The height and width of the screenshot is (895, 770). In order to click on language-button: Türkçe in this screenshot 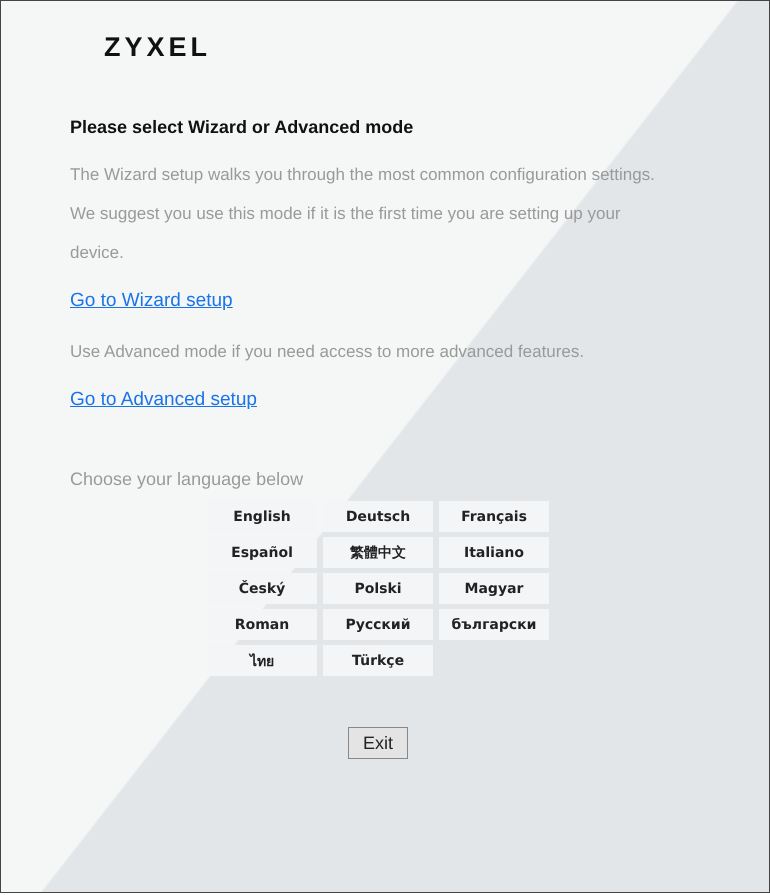, I will do `click(378, 660)`.